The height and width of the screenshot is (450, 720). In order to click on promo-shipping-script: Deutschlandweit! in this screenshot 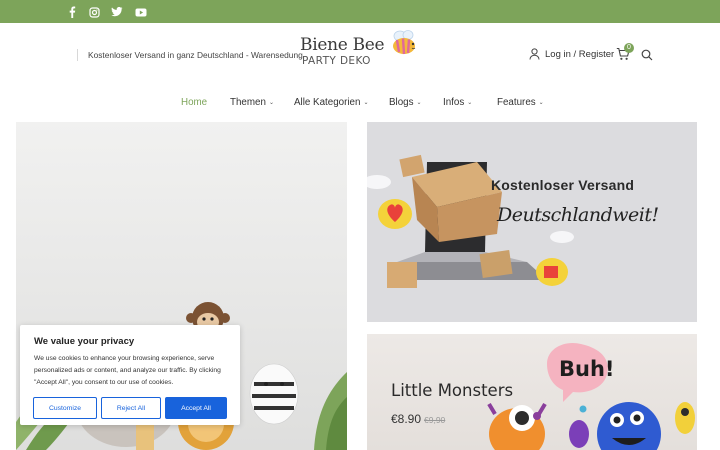, I will do `click(578, 215)`.